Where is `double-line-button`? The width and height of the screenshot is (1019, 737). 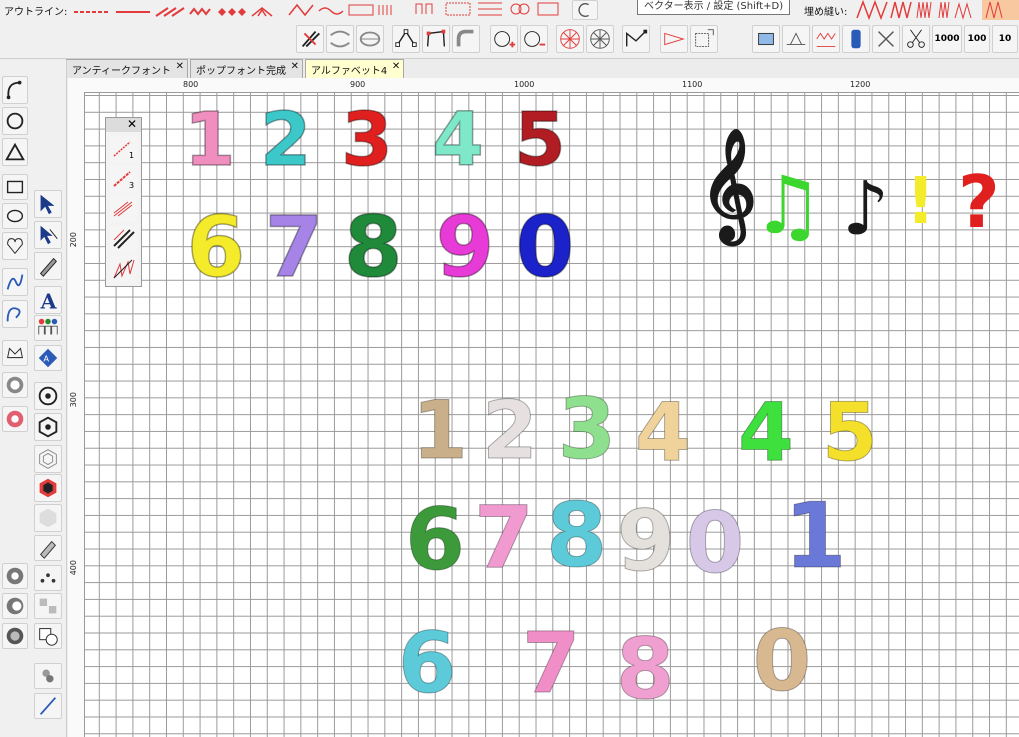
double-line-button is located at coordinates (123, 239).